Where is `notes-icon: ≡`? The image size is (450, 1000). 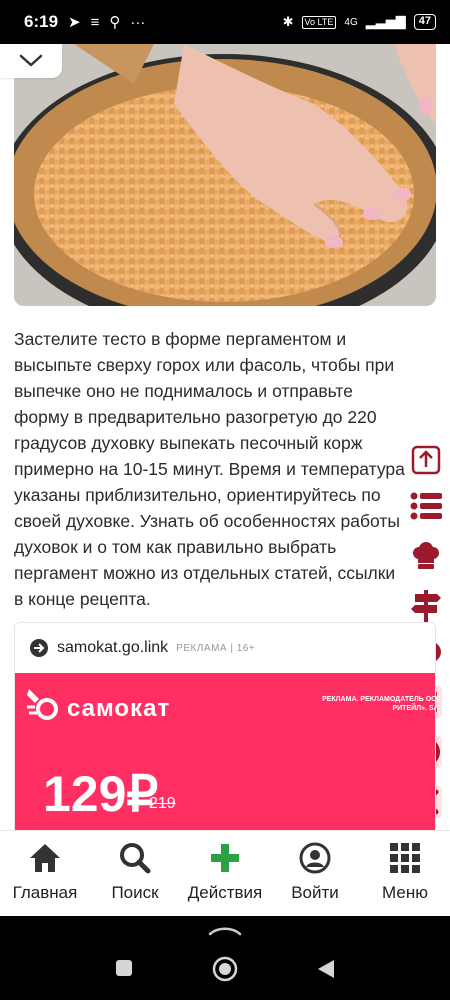 notes-icon: ≡ is located at coordinates (95, 22).